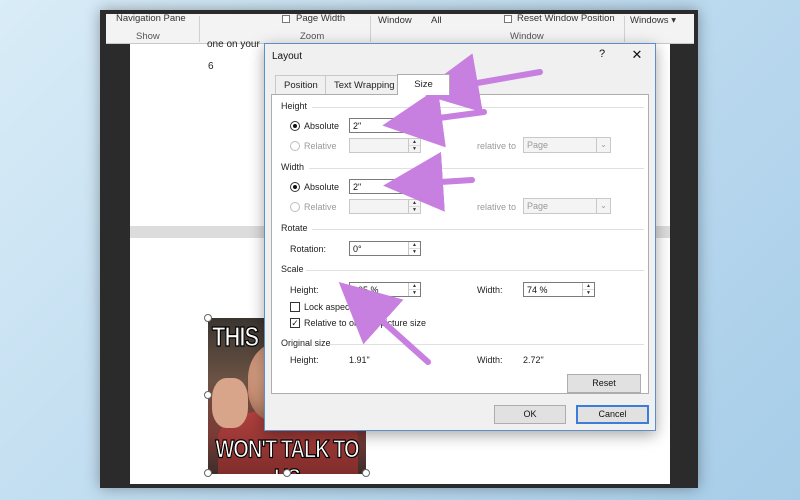 Image resolution: width=800 pixels, height=500 pixels. Describe the element at coordinates (312, 36) in the screenshot. I see `zoom-group-label: Zoom` at that location.